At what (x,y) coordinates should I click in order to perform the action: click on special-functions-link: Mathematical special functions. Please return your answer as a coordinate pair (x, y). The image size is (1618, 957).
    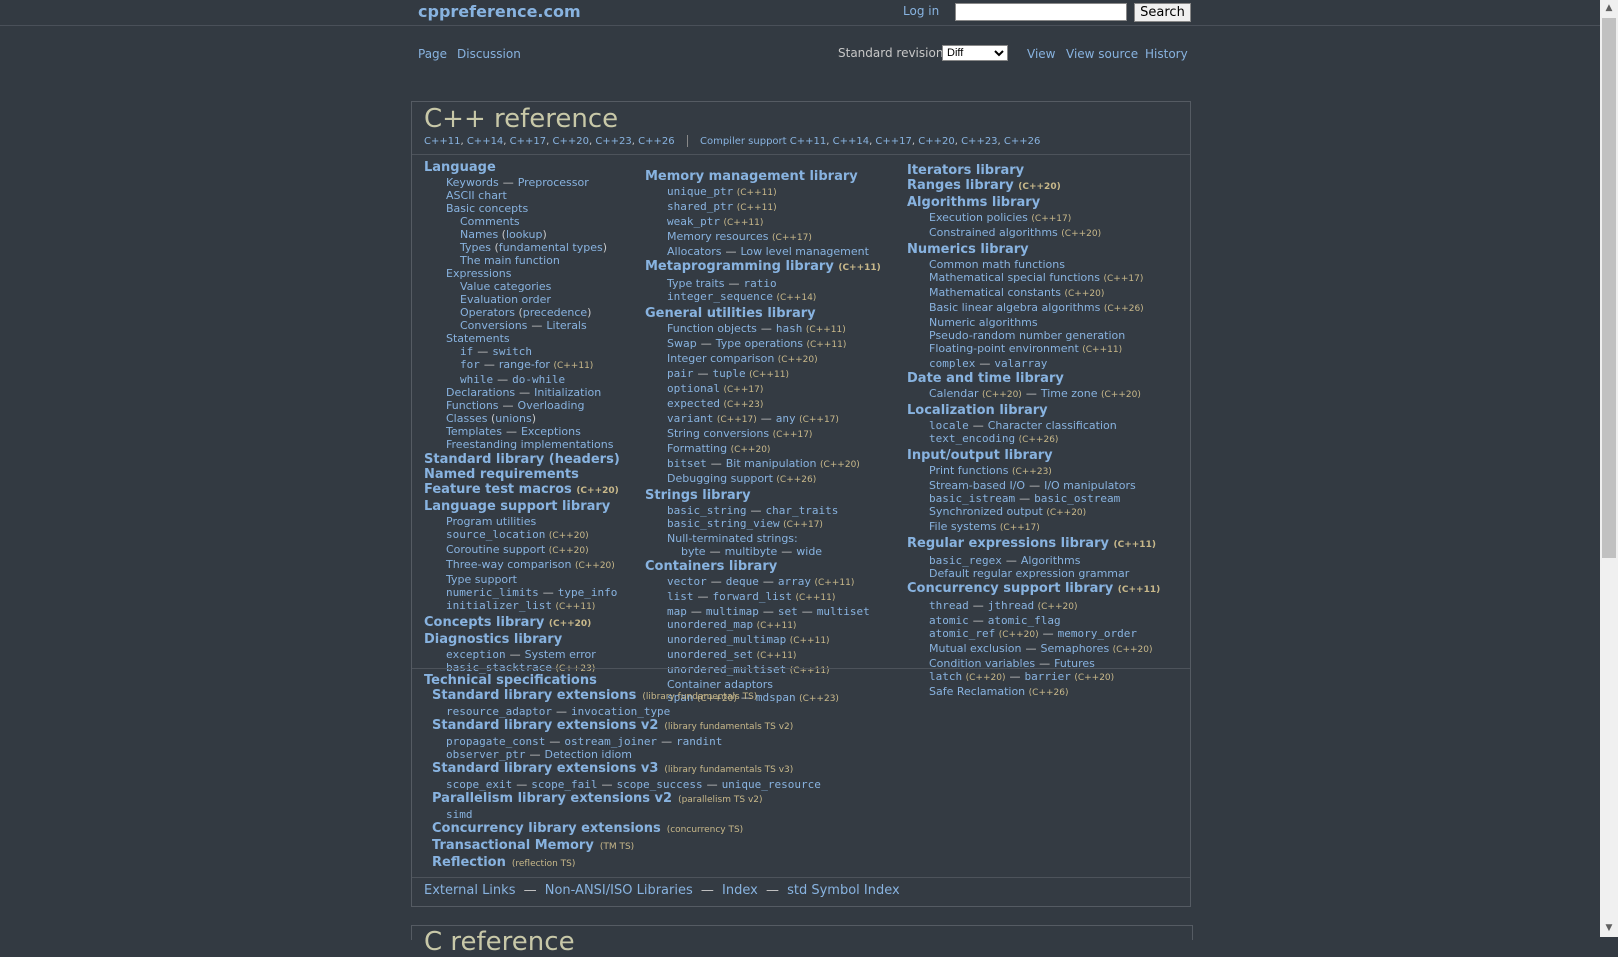
    Looking at the image, I should click on (1014, 277).